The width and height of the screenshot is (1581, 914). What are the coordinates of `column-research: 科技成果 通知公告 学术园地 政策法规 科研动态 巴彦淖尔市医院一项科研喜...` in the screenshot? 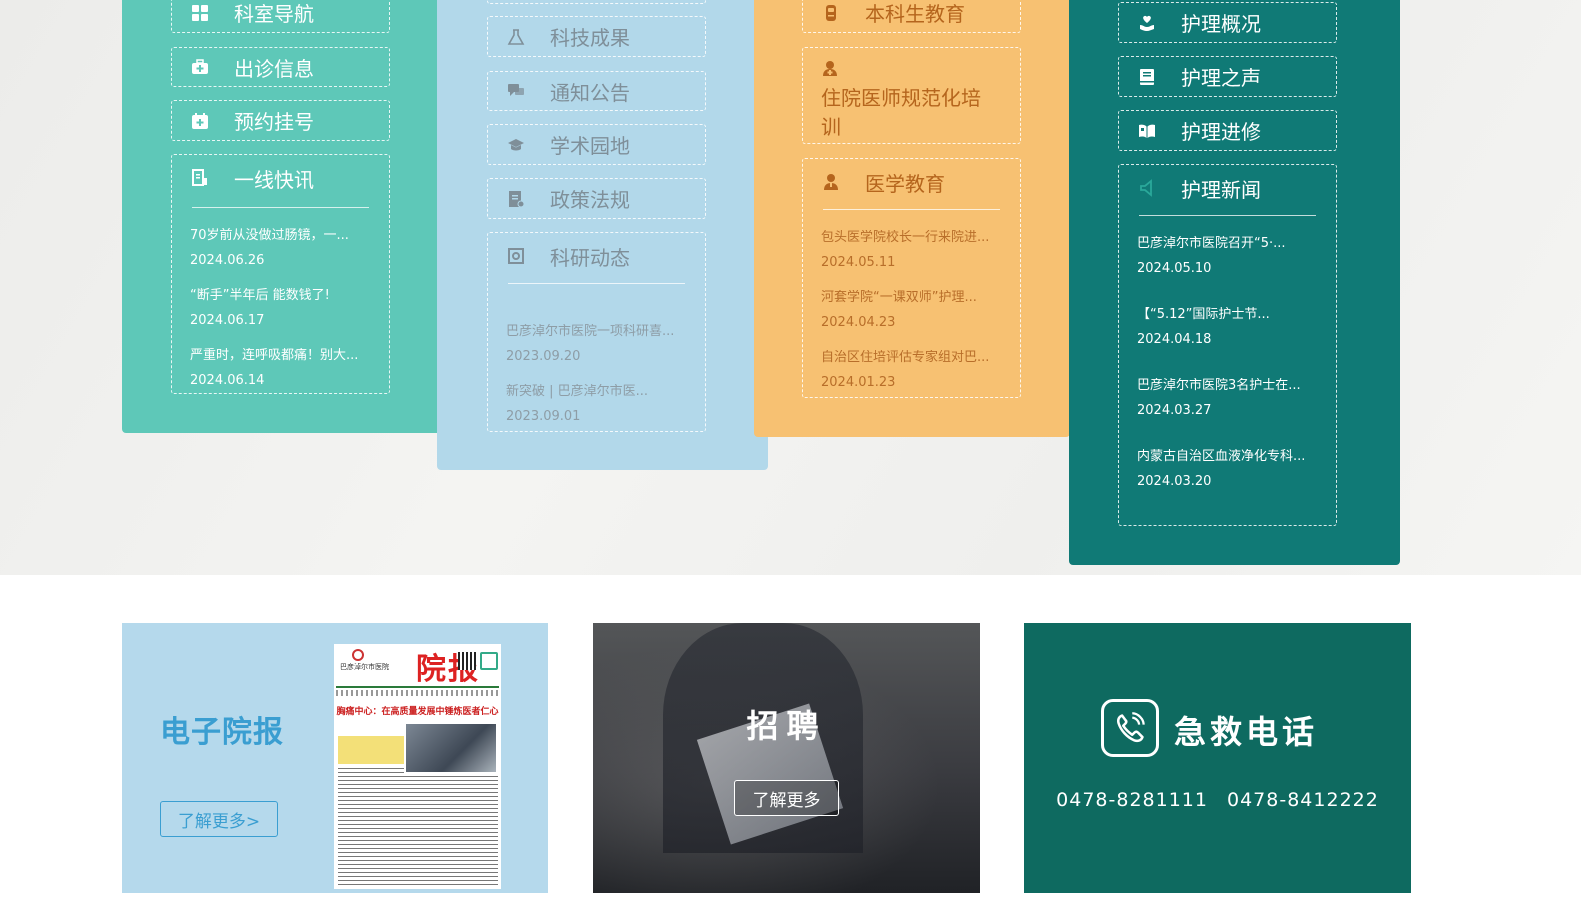 It's located at (602, 235).